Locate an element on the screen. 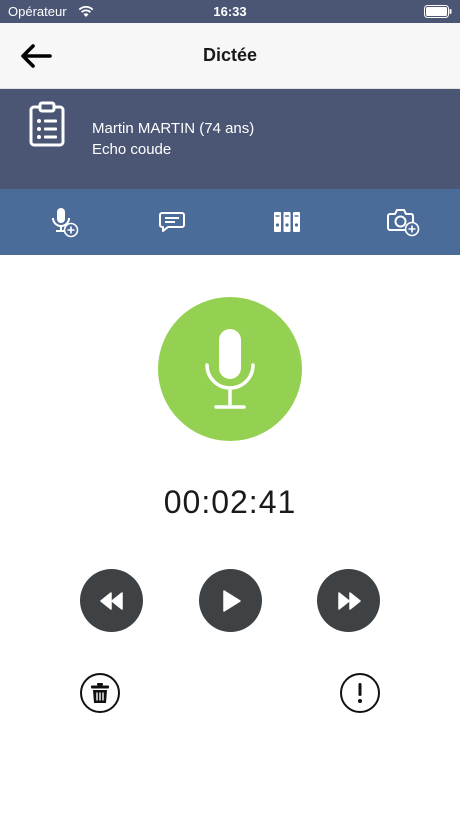 Image resolution: width=460 pixels, height=818 pixels. play-icon is located at coordinates (231, 600).